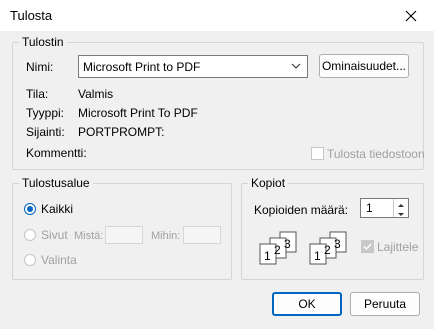 The image size is (434, 329). I want to click on range-to-label: Mihin:, so click(166, 236).